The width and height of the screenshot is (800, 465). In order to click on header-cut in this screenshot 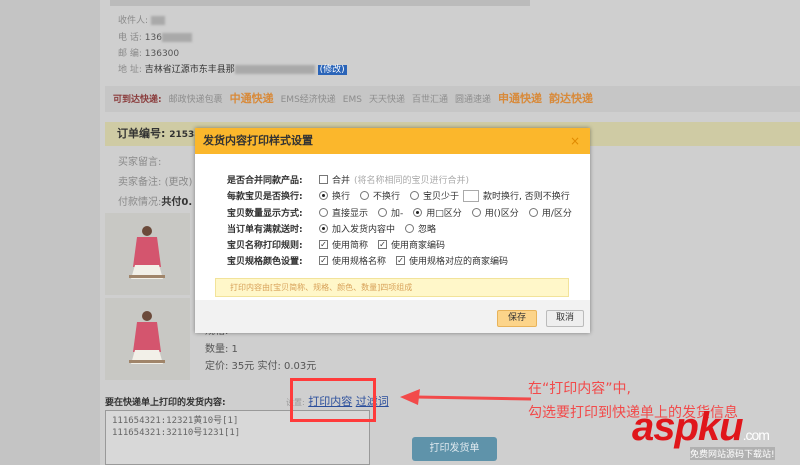, I will do `click(320, 3)`.